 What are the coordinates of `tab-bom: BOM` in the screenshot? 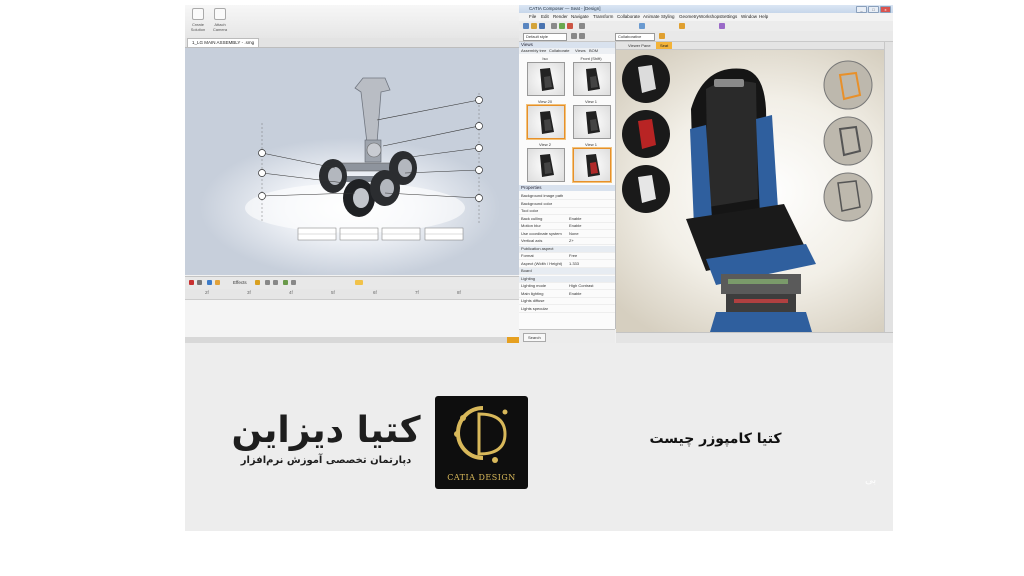 It's located at (593, 51).